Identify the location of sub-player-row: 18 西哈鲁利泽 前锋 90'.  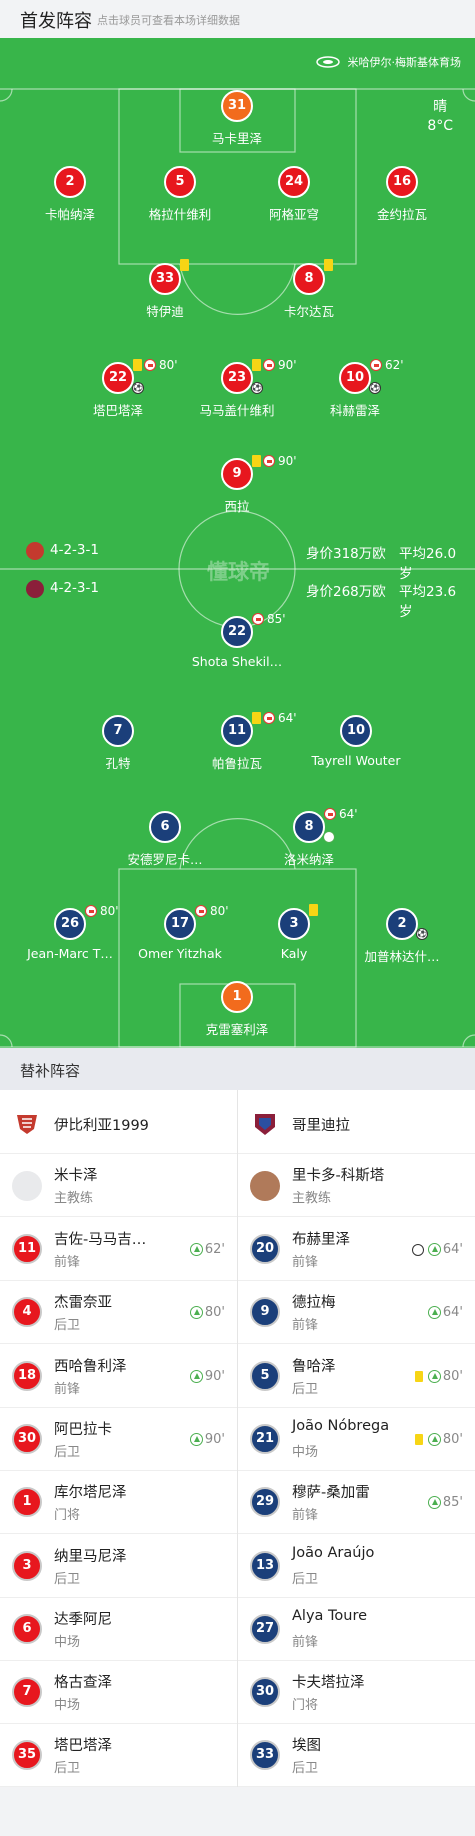
(118, 1376).